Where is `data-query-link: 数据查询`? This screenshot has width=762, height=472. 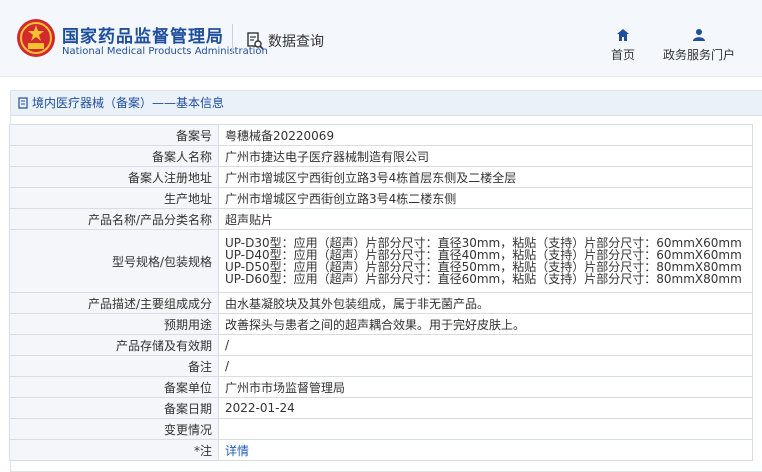 data-query-link: 数据查询 is located at coordinates (285, 41).